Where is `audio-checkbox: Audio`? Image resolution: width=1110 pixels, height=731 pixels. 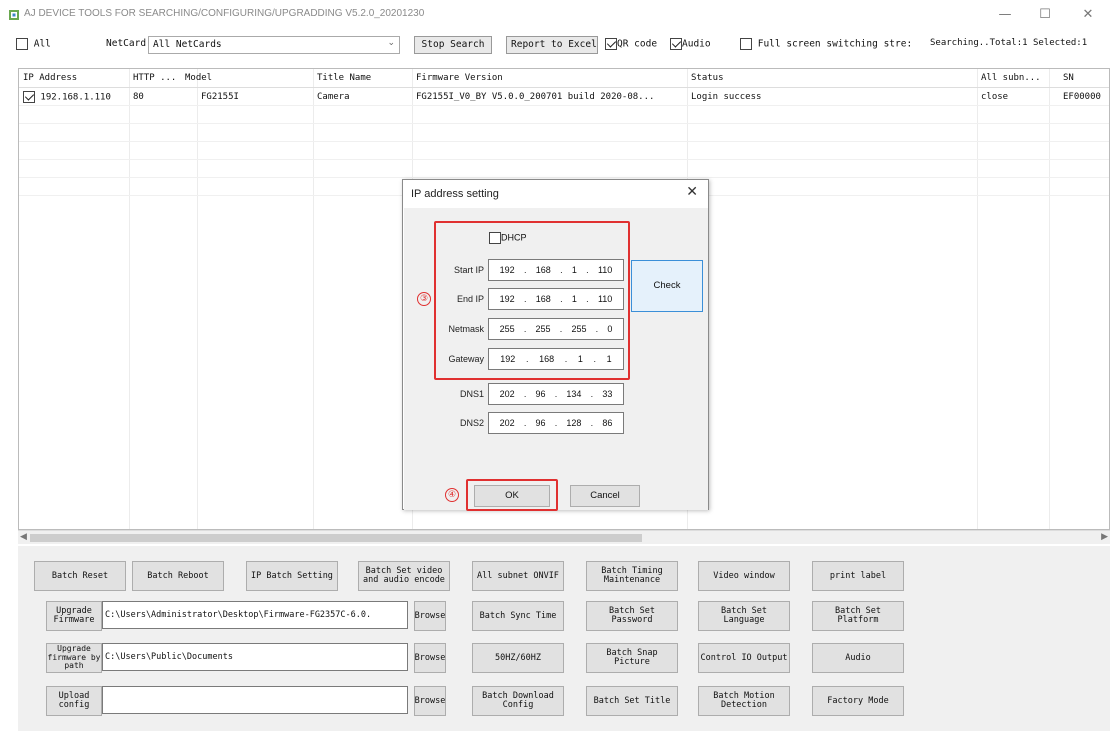
audio-checkbox: Audio is located at coordinates (690, 44).